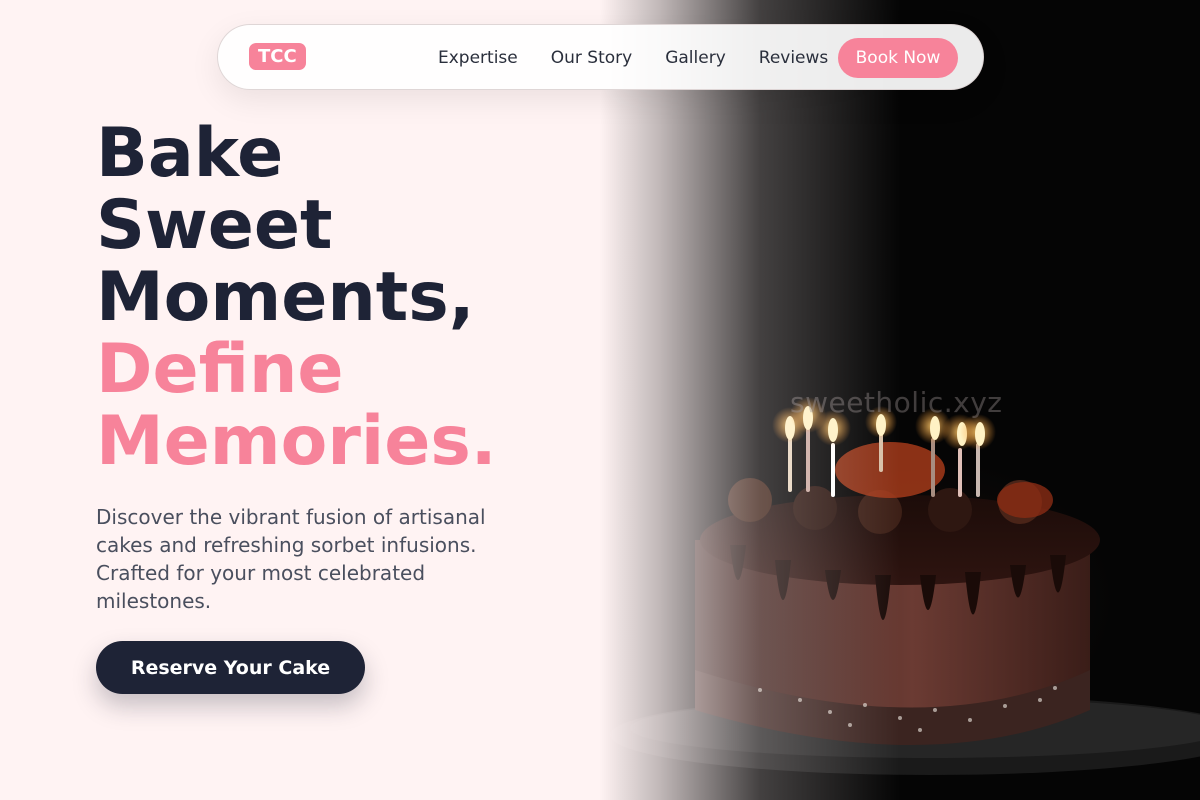  I want to click on headline-line: Moments,, so click(285, 297).